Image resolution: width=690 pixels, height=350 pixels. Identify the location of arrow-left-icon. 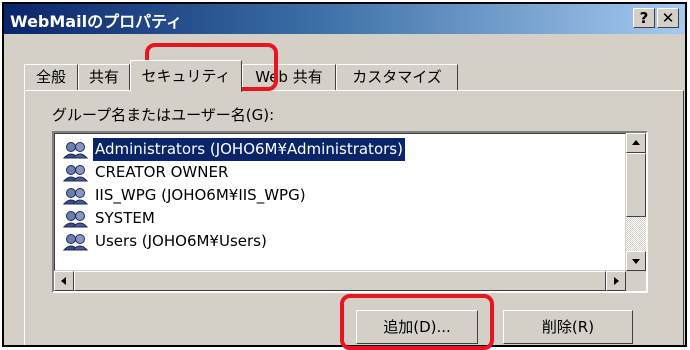
(63, 281).